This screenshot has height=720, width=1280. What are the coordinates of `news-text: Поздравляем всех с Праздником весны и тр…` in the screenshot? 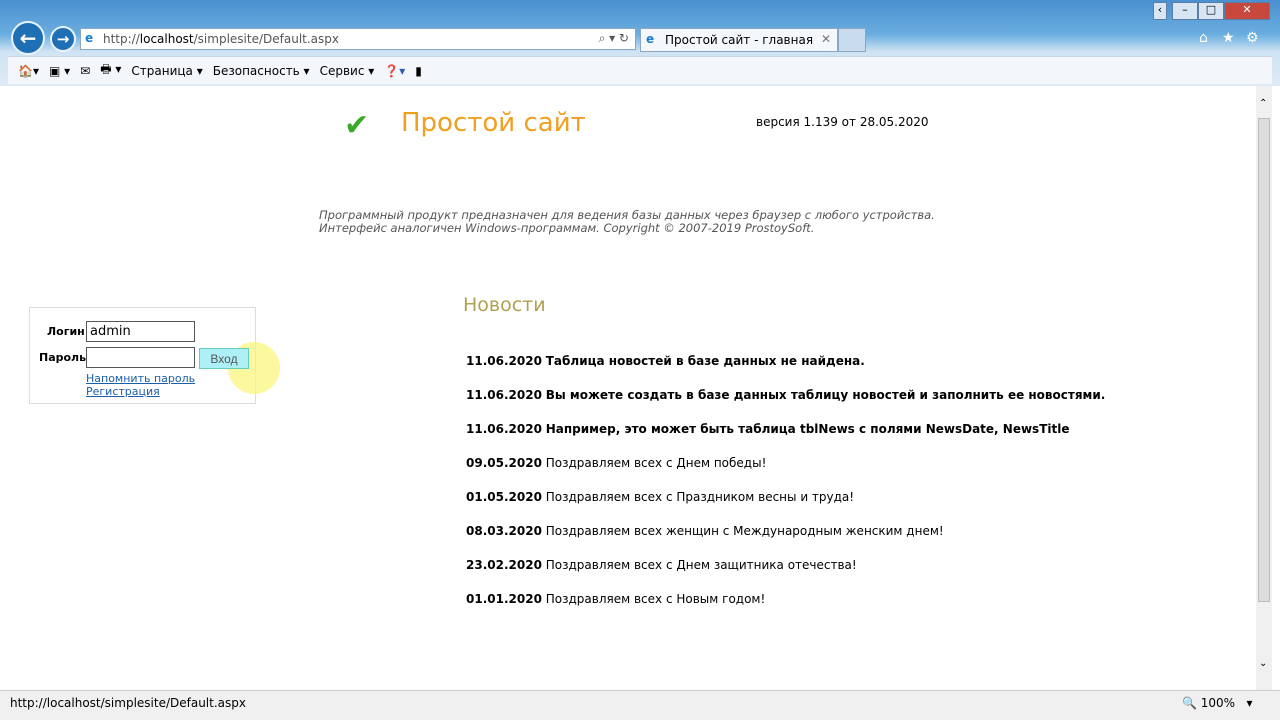 It's located at (700, 497).